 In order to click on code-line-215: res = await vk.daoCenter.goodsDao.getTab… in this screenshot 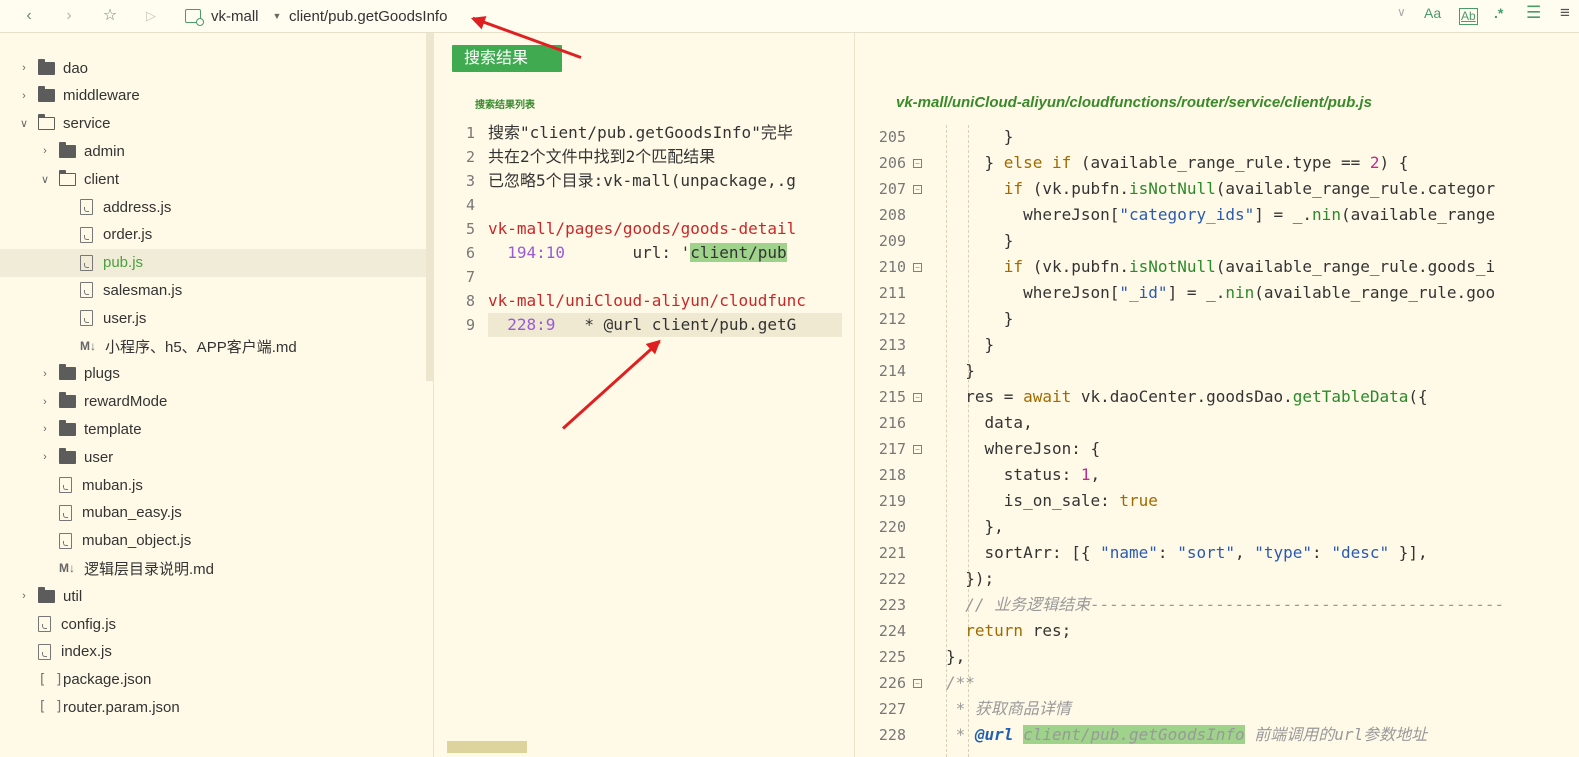, I will do `click(1262, 397)`.